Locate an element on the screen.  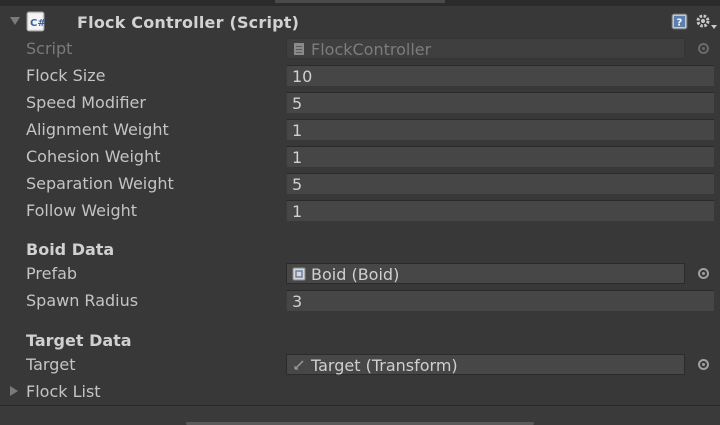
spawn-radius-label: Spawn Radius is located at coordinates (82, 300).